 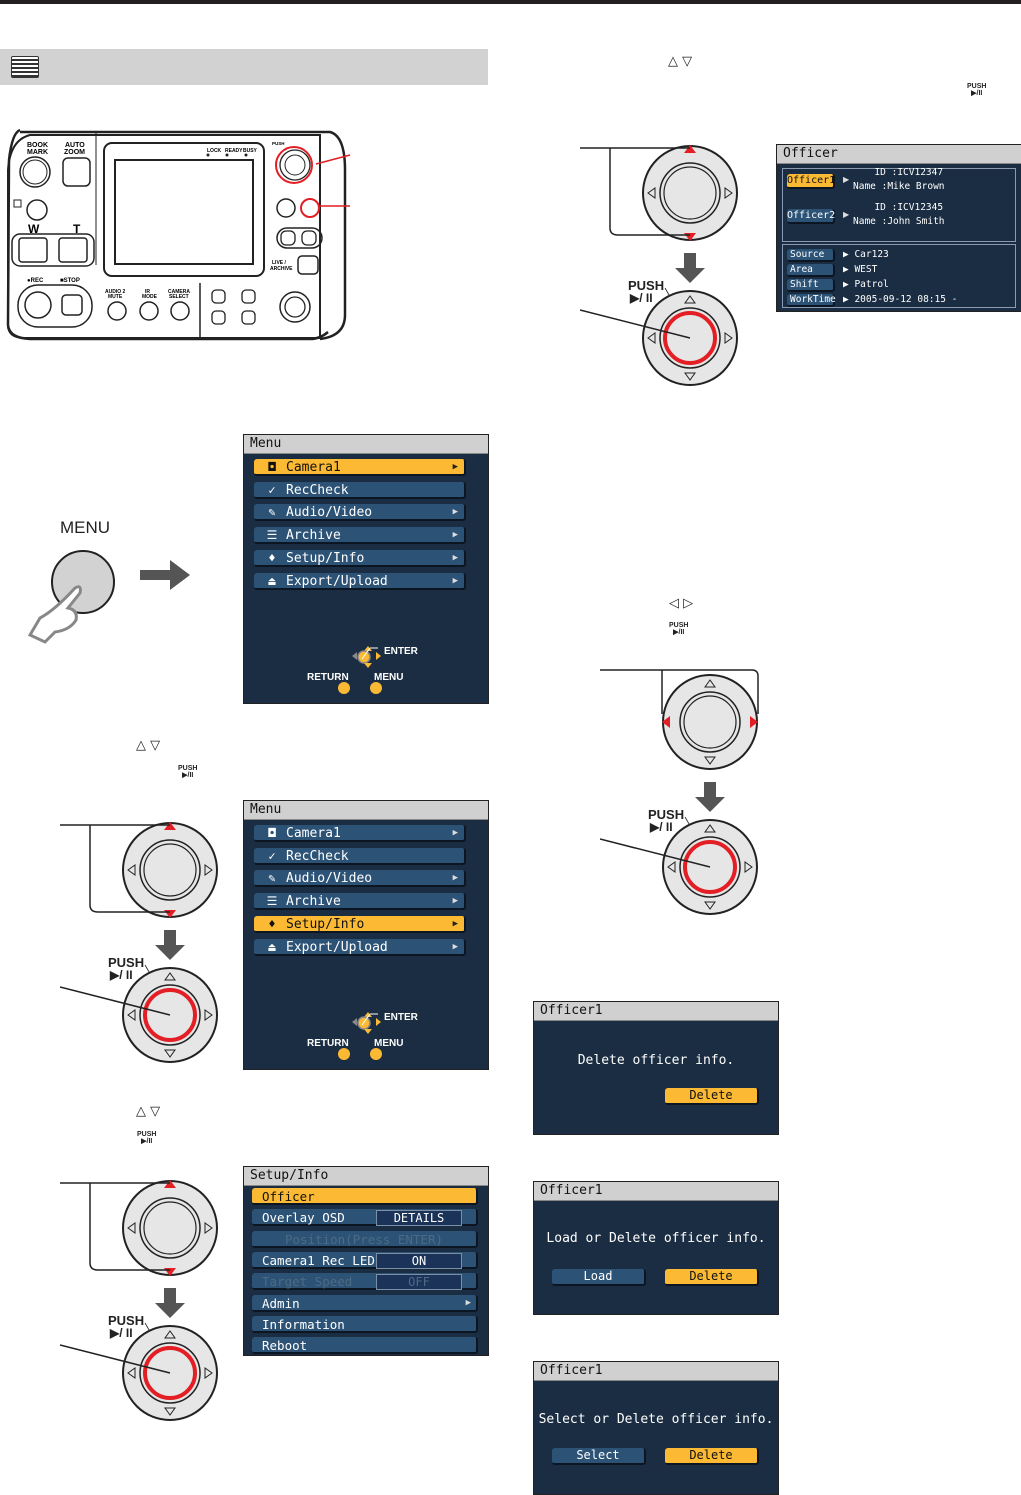 What do you see at coordinates (37, 145) in the screenshot?
I see `bookmark-label: BOOK` at bounding box center [37, 145].